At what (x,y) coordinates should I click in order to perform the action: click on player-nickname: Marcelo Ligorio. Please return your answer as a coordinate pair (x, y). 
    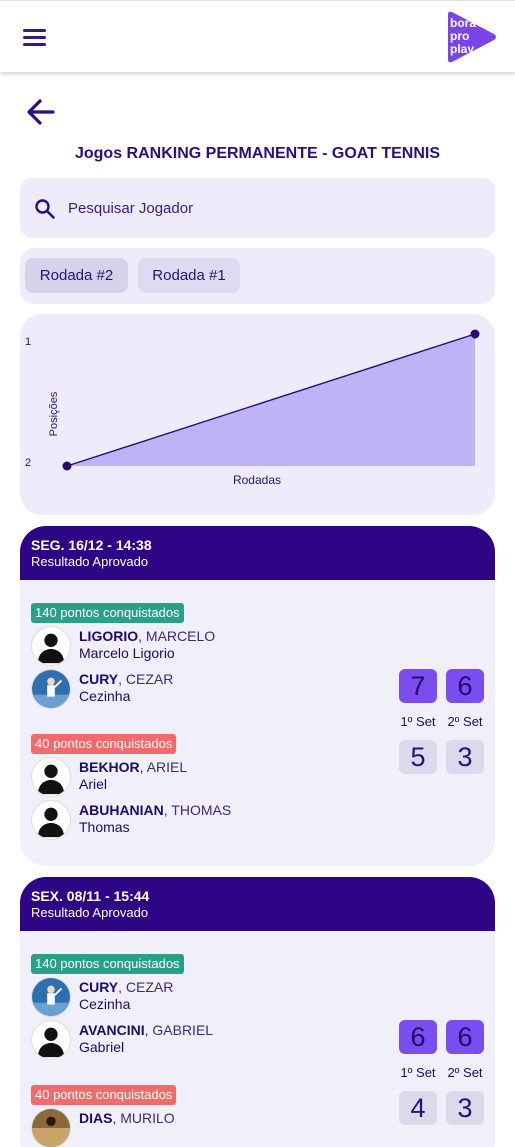
    Looking at the image, I should click on (127, 653).